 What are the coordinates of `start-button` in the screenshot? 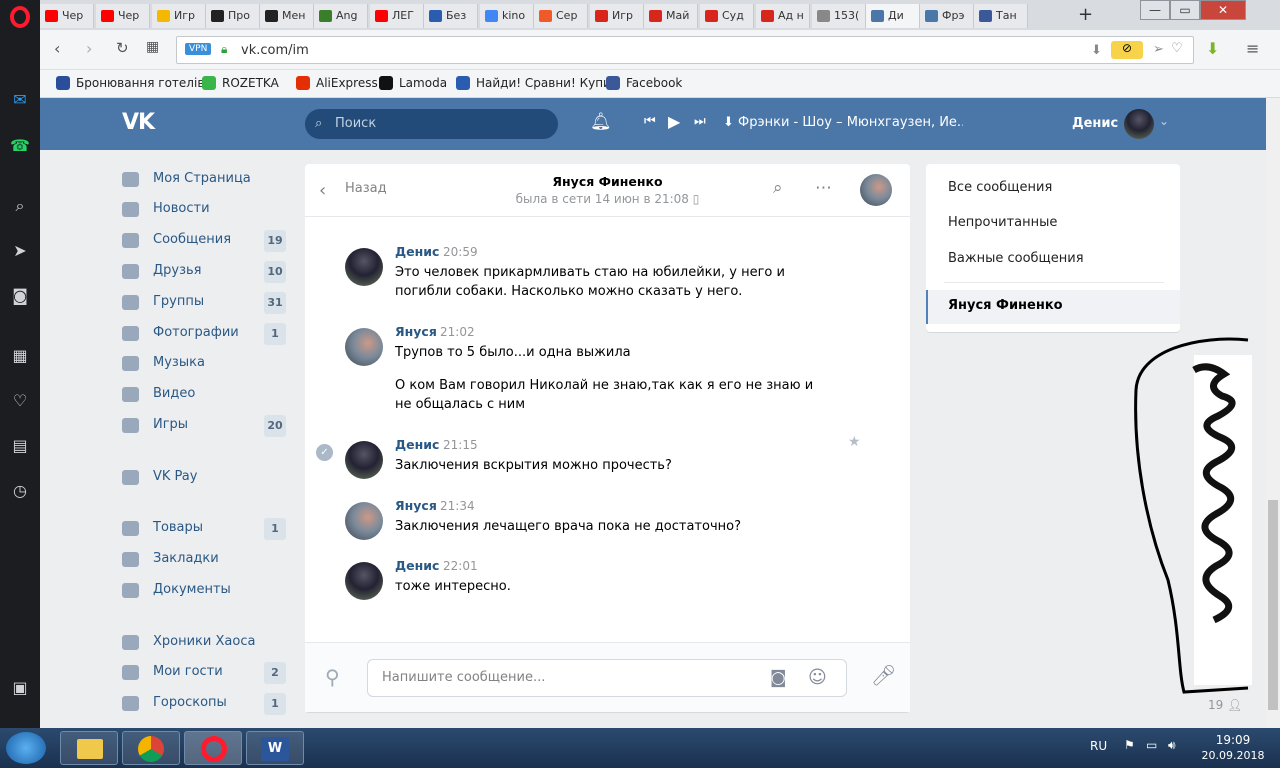 It's located at (26, 748).